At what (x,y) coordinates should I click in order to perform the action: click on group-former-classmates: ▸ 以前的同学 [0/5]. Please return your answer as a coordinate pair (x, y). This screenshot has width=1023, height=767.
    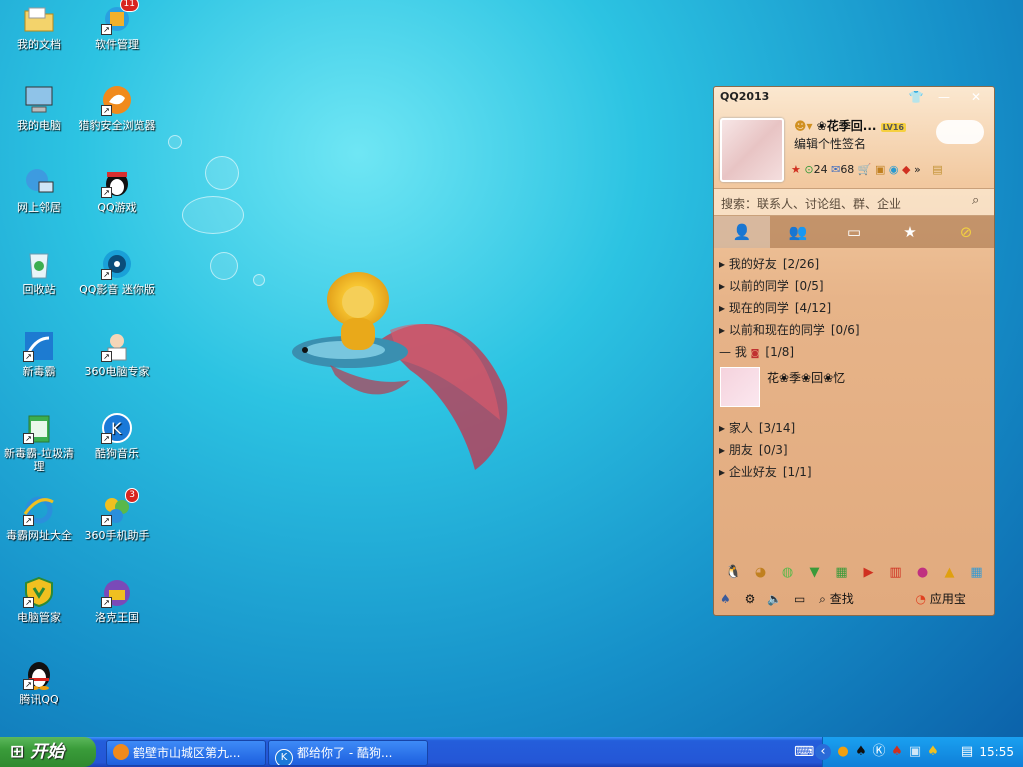
    Looking at the image, I should click on (771, 285).